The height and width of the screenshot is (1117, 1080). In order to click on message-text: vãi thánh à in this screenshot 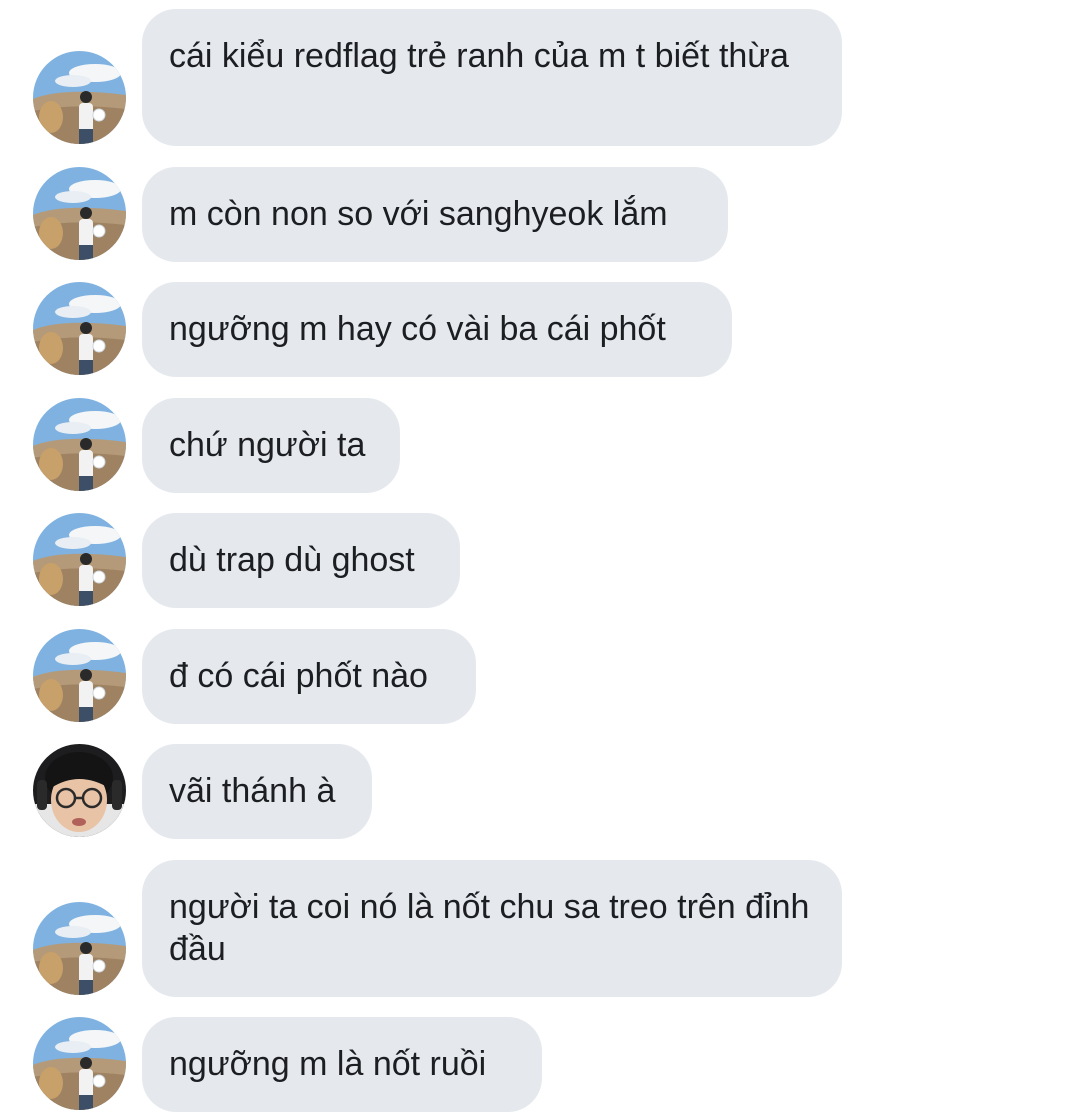, I will do `click(252, 791)`.